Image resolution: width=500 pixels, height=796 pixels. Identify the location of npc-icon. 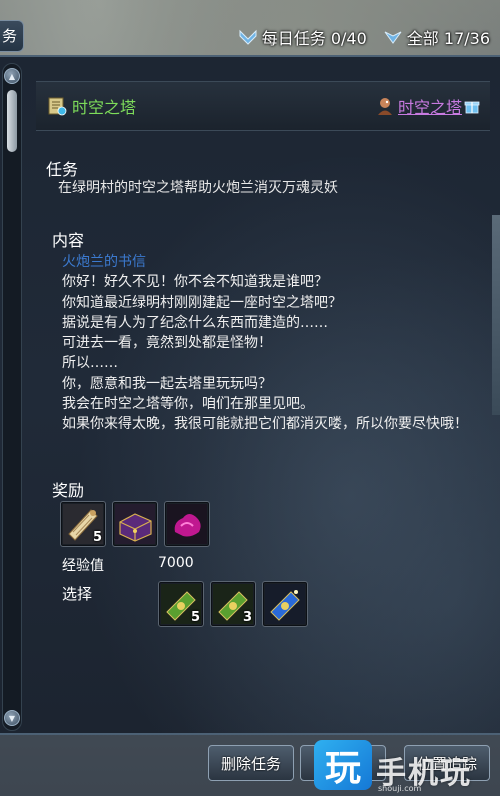
(384, 106).